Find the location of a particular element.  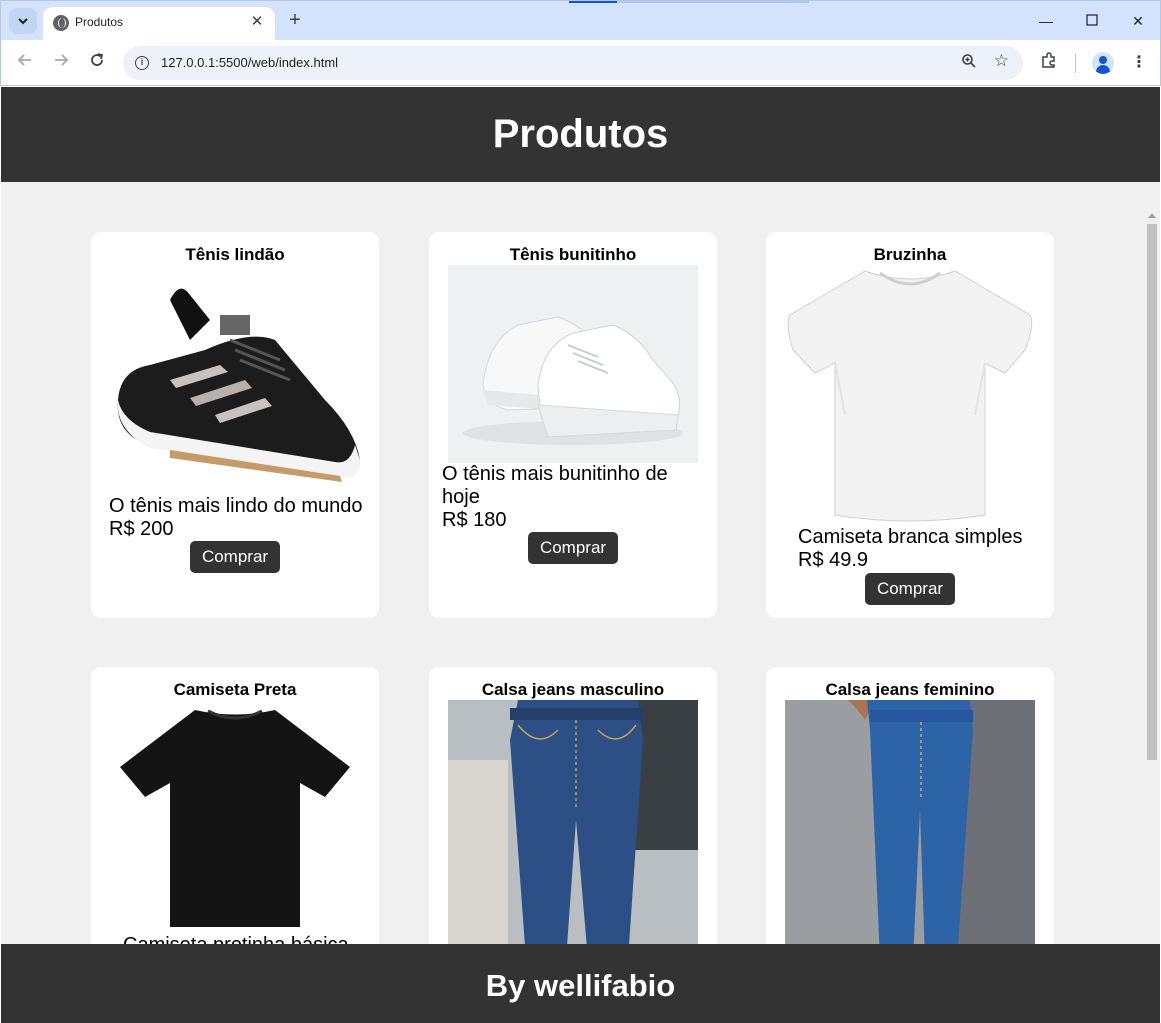

product-description: O tênis mais bunitinho de hoje is located at coordinates (555, 485).